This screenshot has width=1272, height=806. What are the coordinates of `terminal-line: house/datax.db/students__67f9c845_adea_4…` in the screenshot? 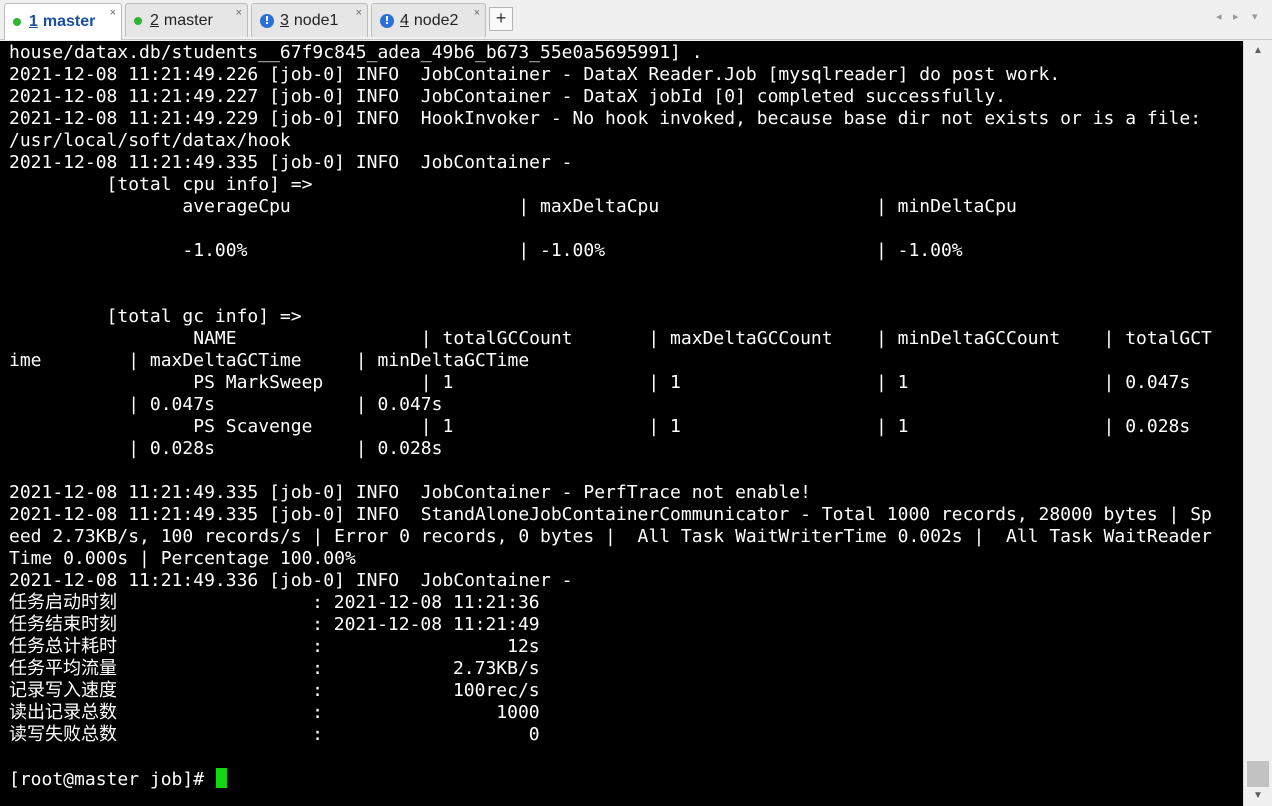 It's located at (356, 52).